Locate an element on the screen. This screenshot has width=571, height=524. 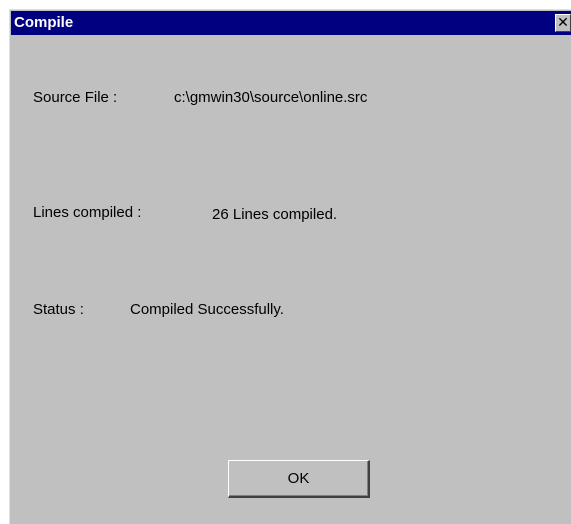
lines-compiled-value: 26 Lines compiled. is located at coordinates (275, 214).